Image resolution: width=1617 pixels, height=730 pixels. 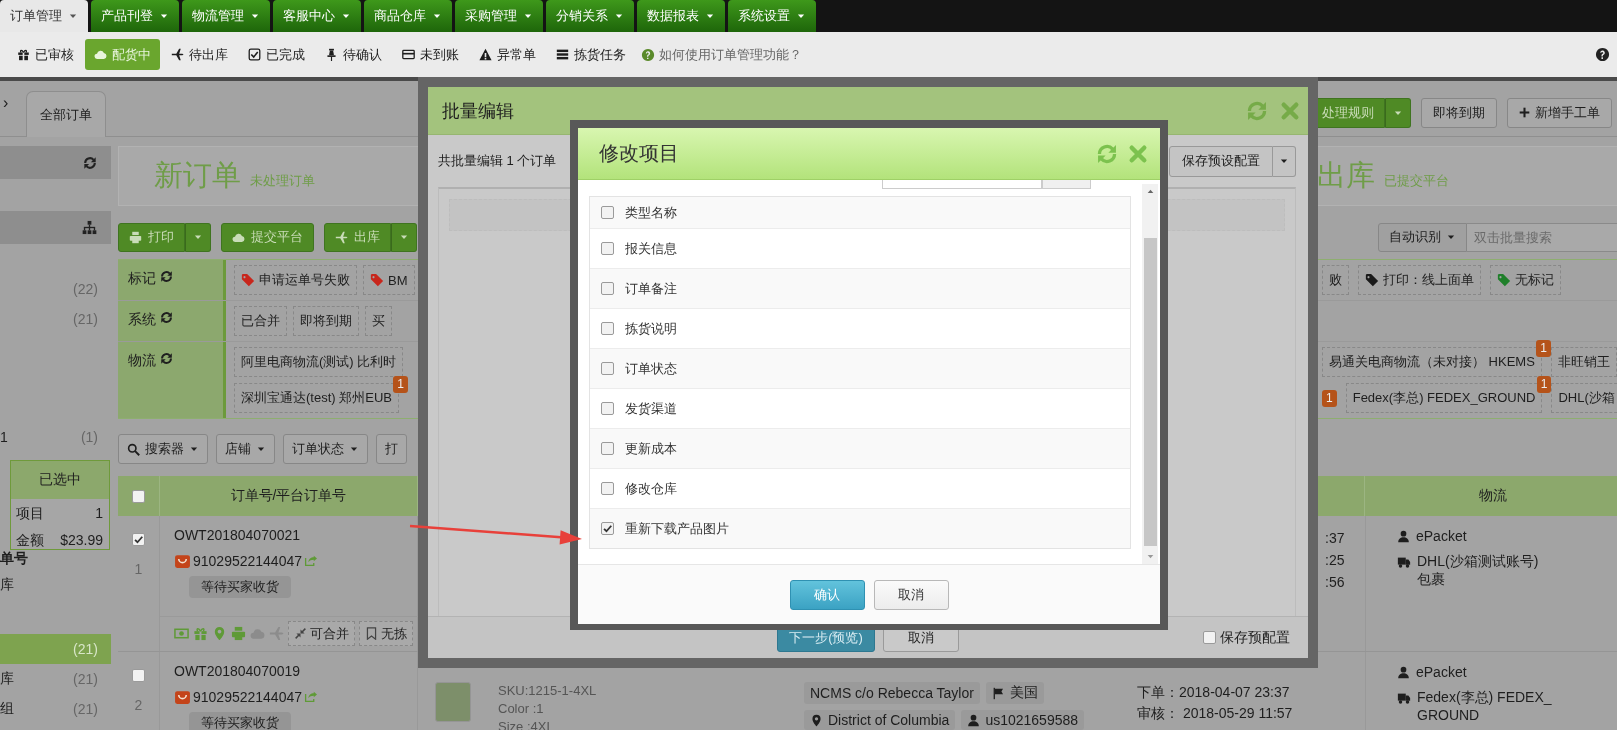 What do you see at coordinates (1221, 161) in the screenshot?
I see `save-preset-button: 保存预设配置` at bounding box center [1221, 161].